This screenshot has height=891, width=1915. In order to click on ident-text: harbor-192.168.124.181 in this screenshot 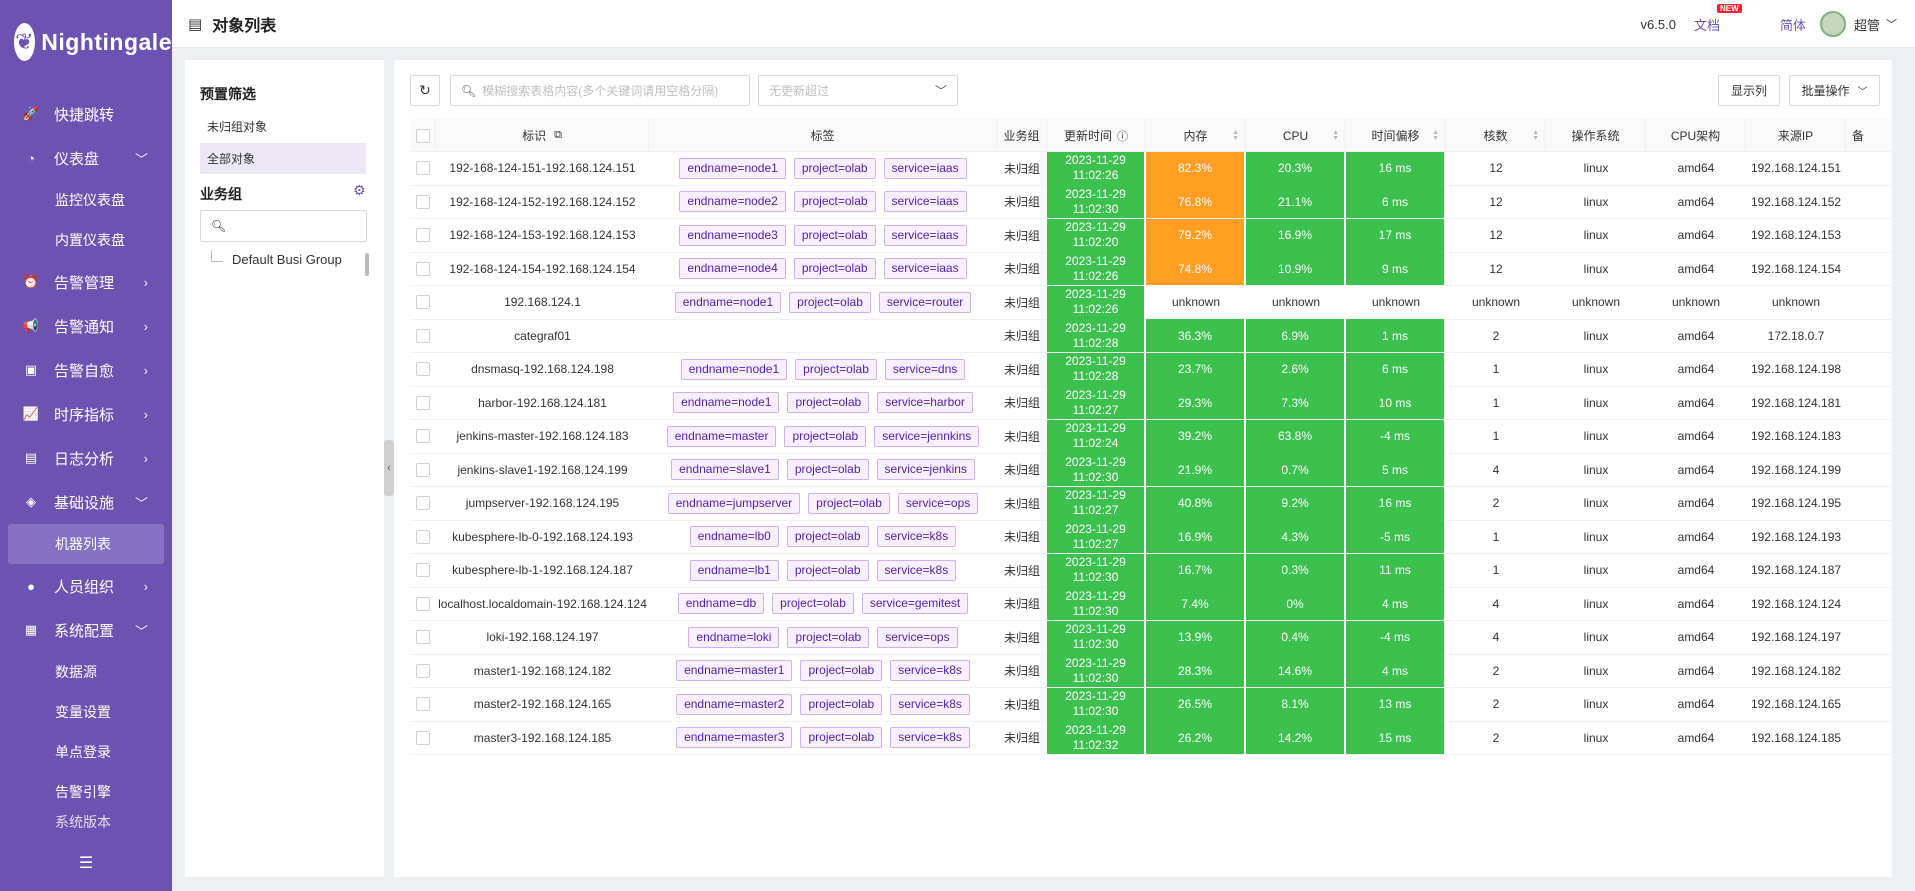, I will do `click(542, 403)`.